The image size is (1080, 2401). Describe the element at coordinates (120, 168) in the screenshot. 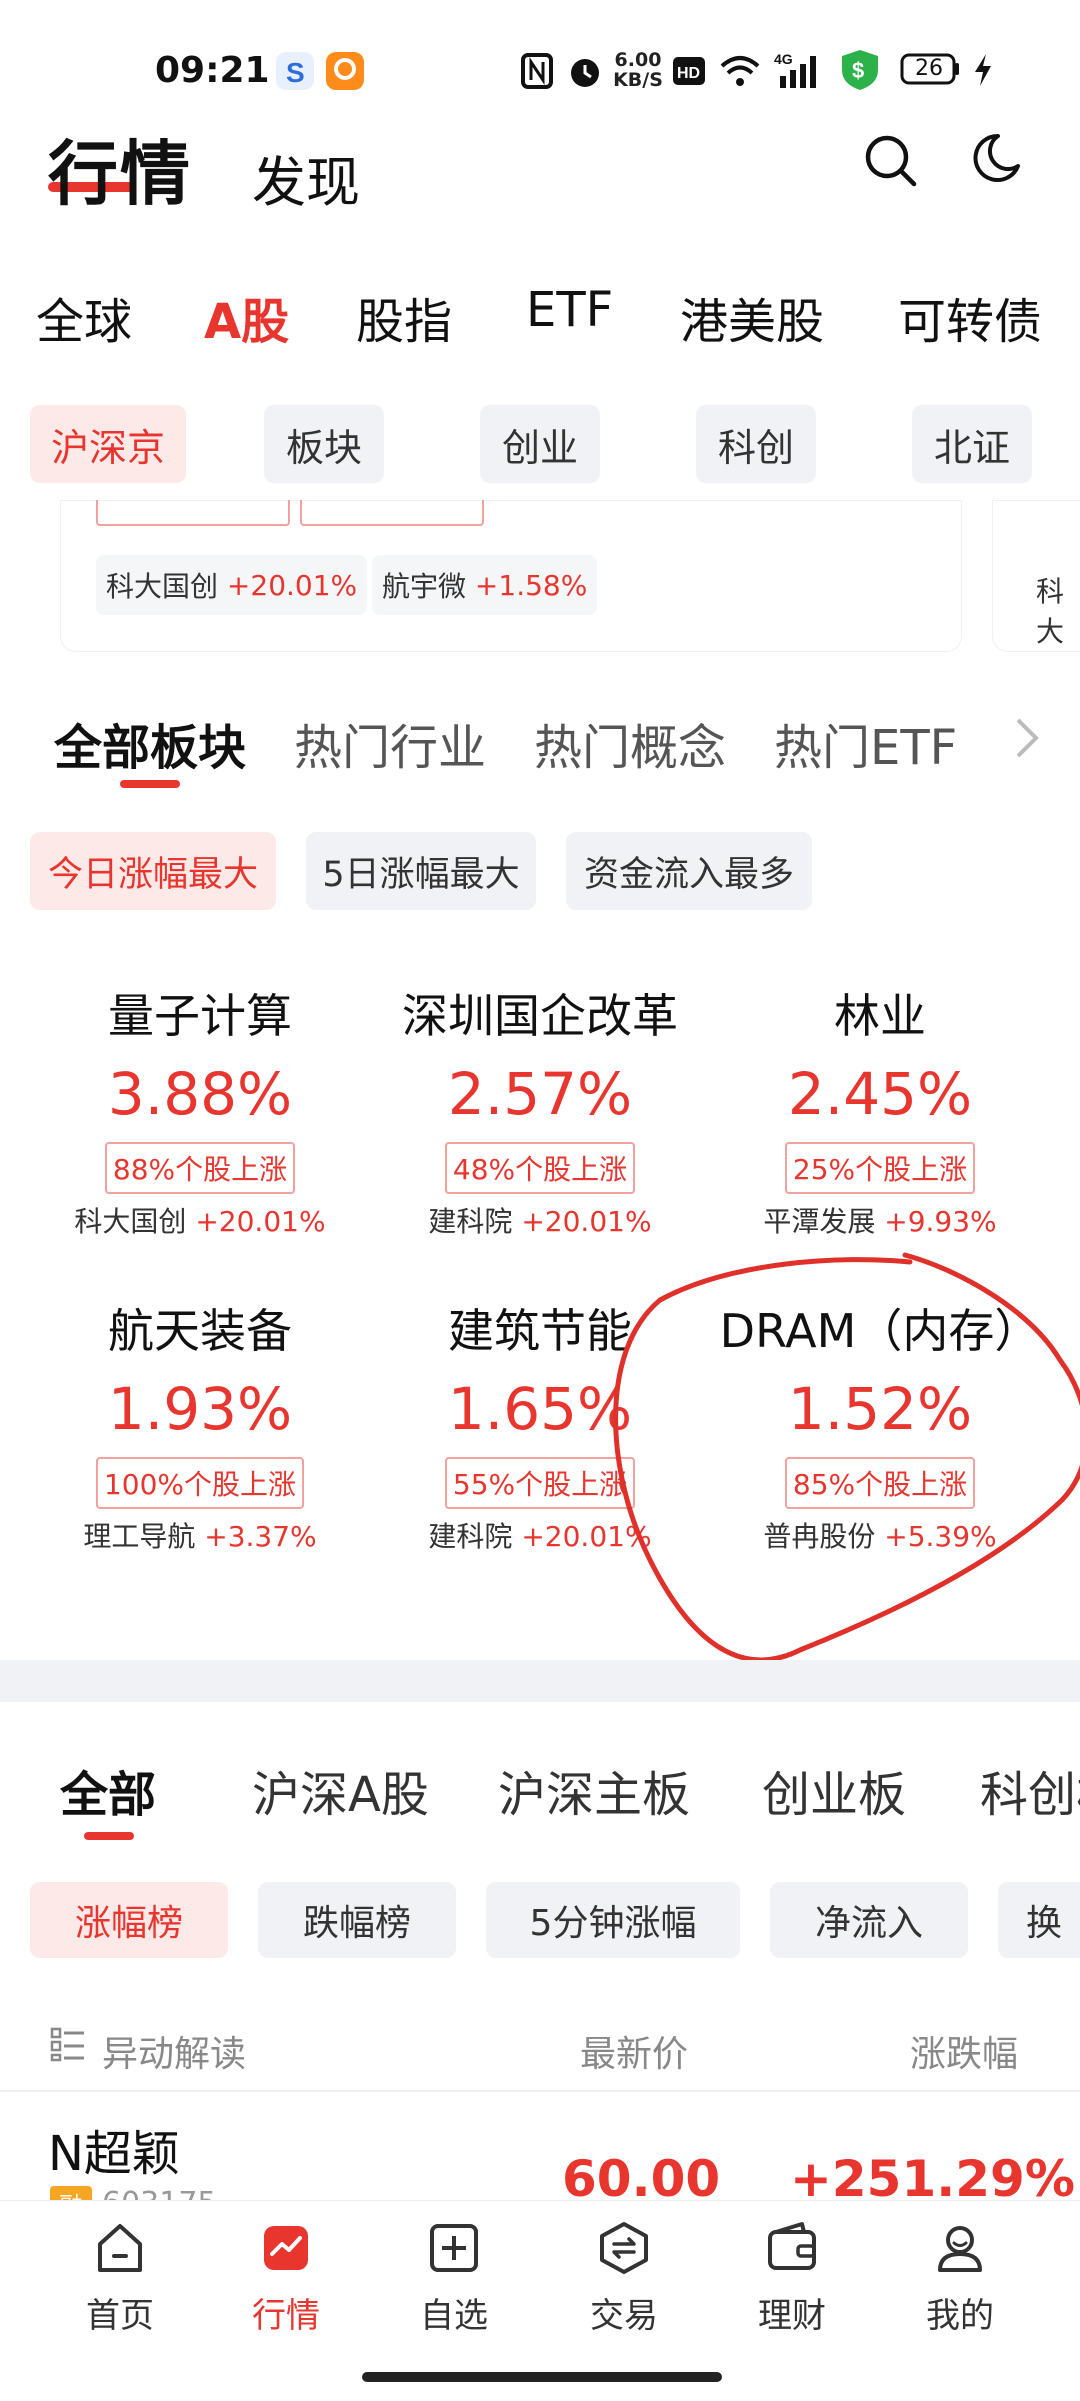

I see `page-title: 行情` at that location.